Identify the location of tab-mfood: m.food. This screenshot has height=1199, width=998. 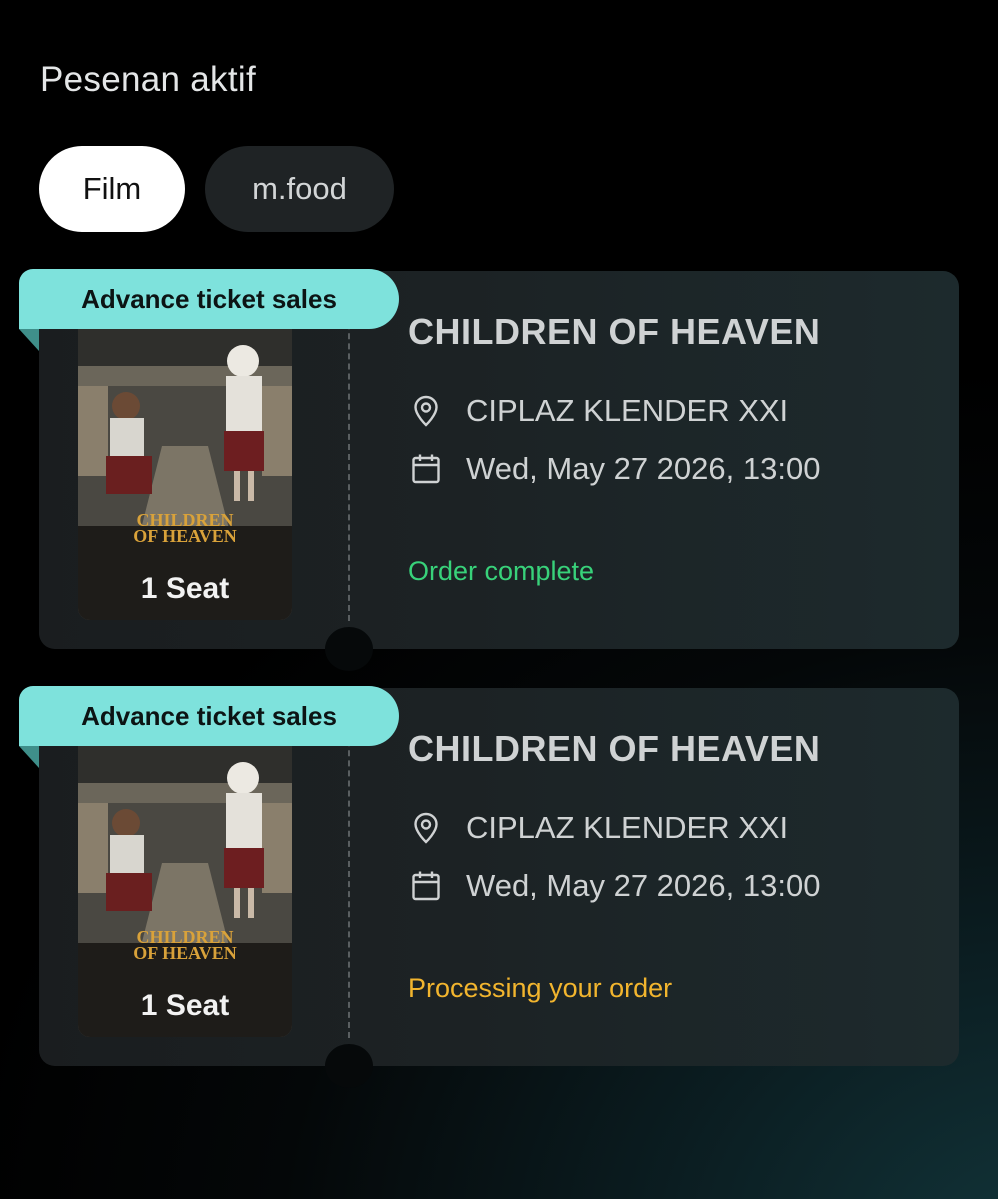
(299, 189).